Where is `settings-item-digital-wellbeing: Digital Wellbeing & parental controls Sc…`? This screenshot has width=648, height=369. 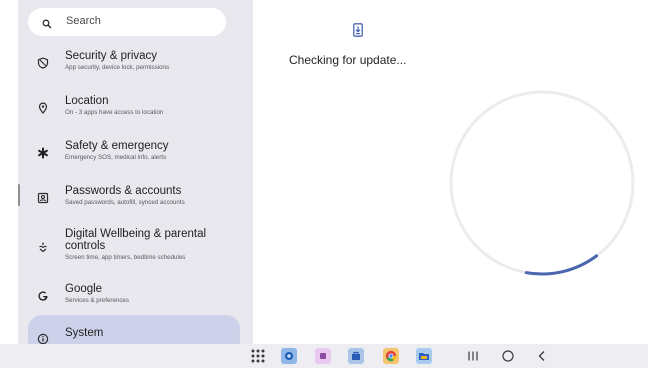 settings-item-digital-wellbeing: Digital Wellbeing & parental controls Sc… is located at coordinates (134, 246).